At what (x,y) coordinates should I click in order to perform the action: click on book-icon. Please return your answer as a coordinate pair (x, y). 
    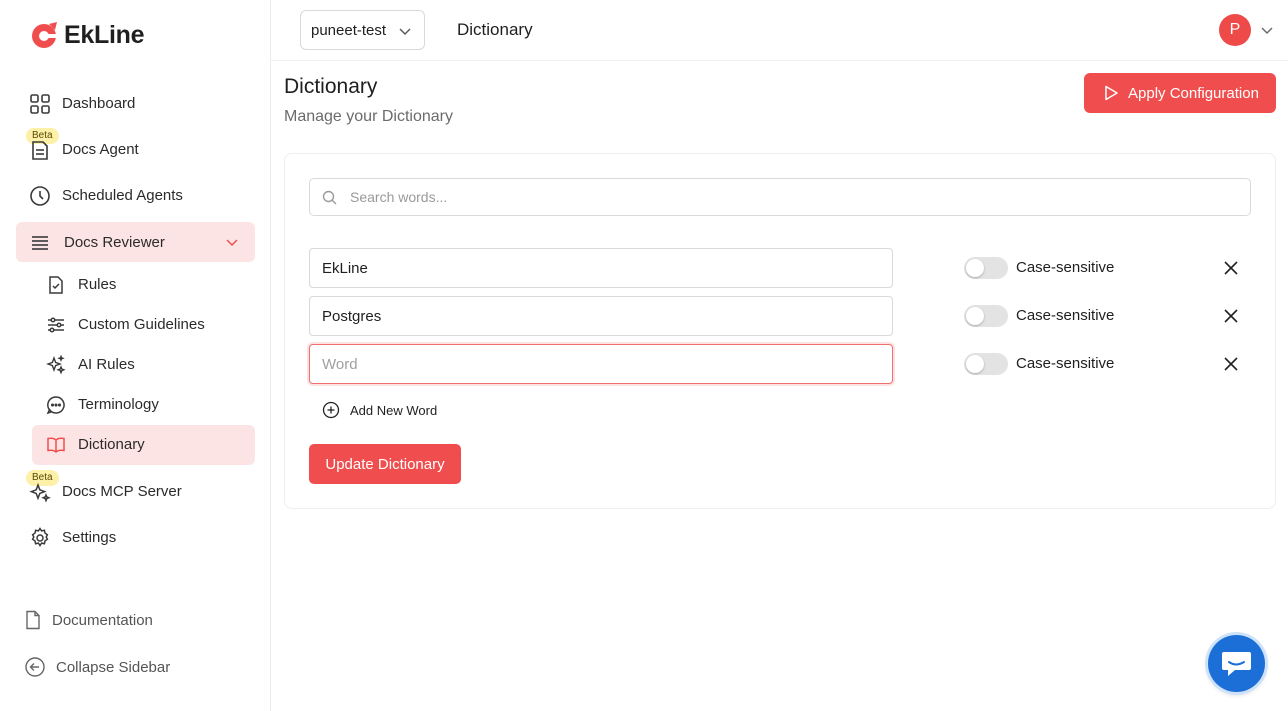
    Looking at the image, I should click on (56, 445).